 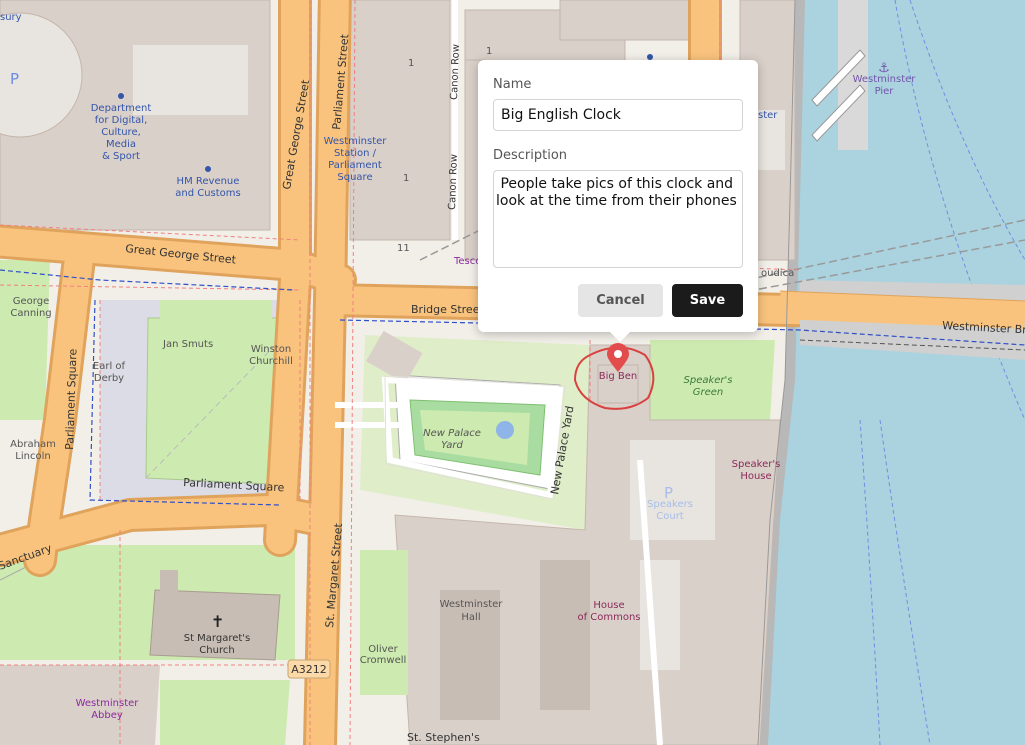 I want to click on label-canon-row-1: Canon Row, so click(x=455, y=72).